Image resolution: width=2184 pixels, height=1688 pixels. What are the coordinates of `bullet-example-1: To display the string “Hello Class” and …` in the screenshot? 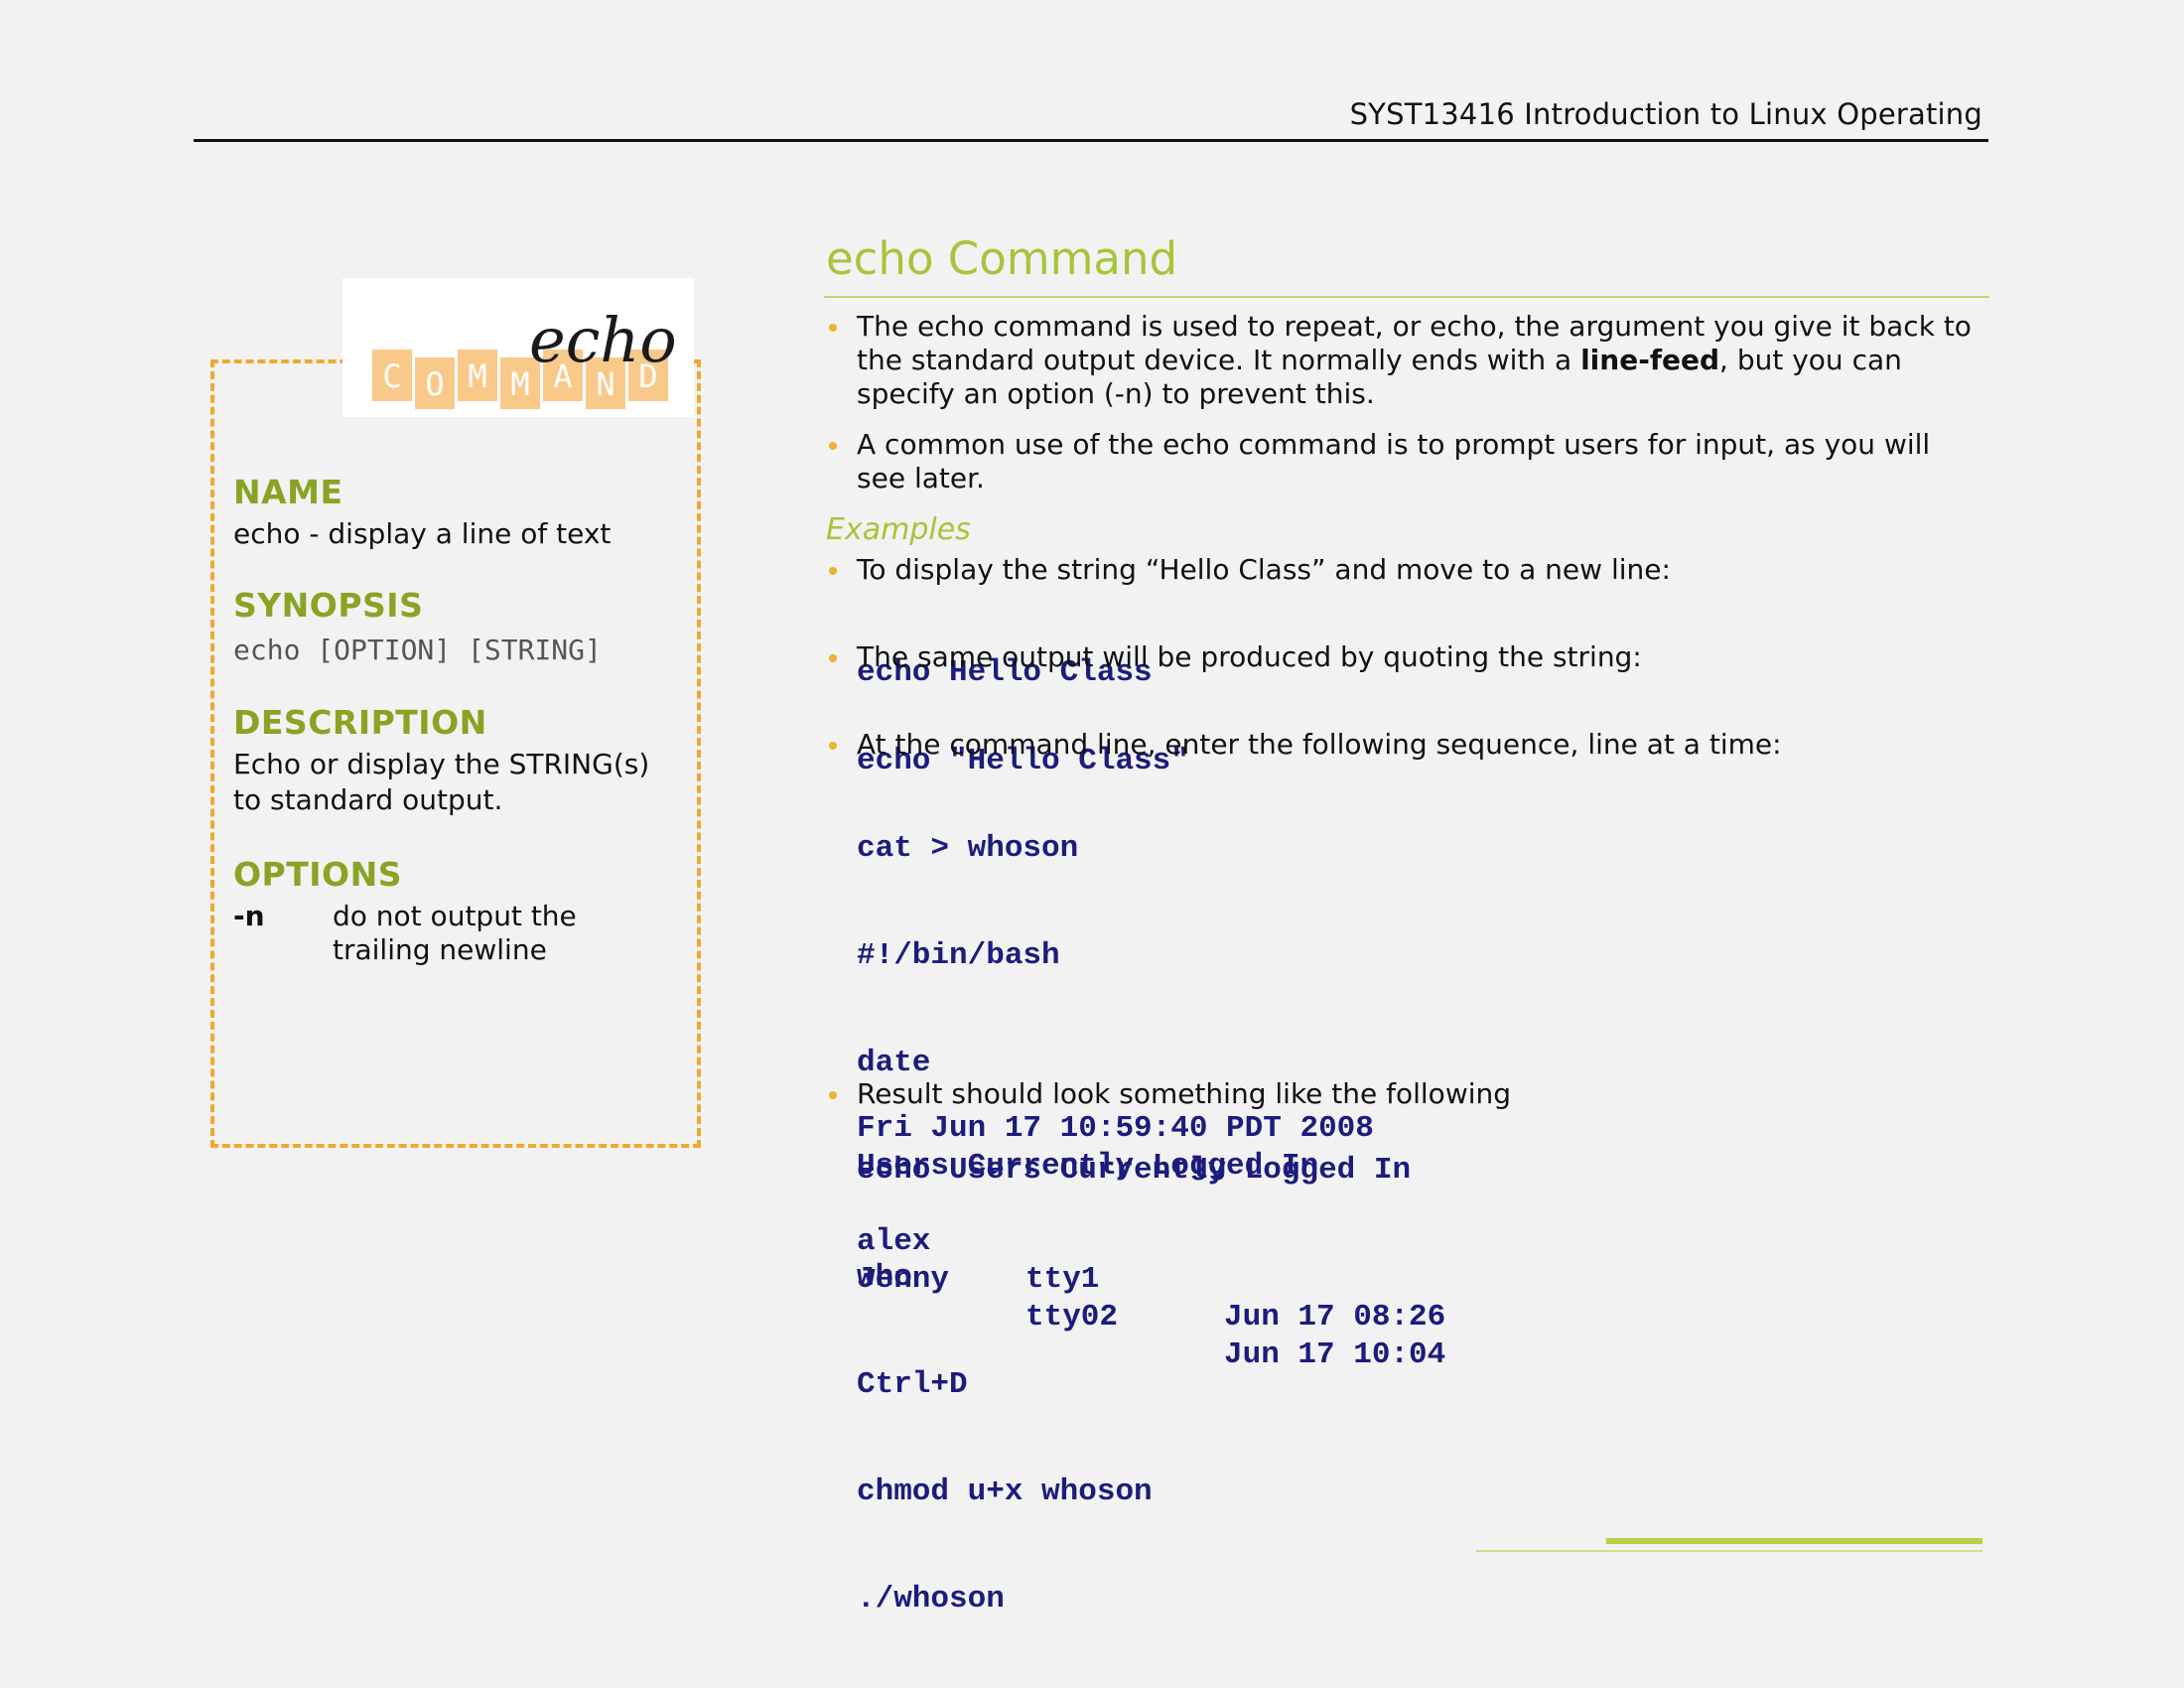 It's located at (1408, 570).